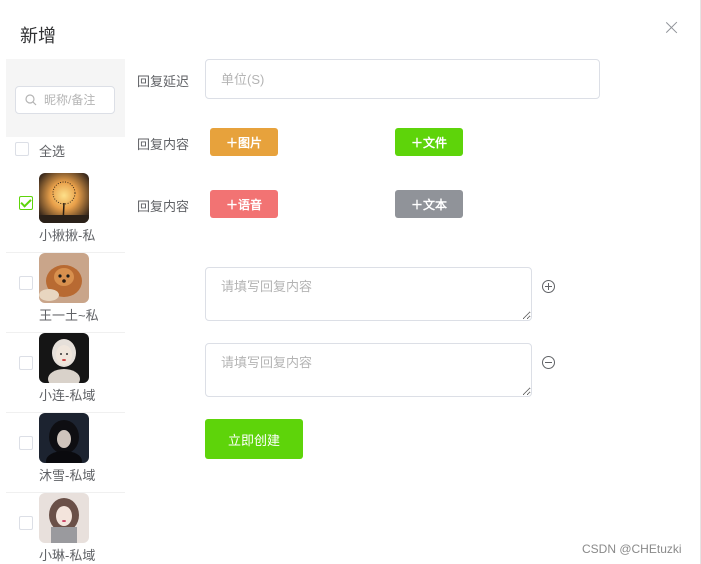 This screenshot has height=564, width=701. Describe the element at coordinates (67, 235) in the screenshot. I see `contact-name: 小揪揪-私` at that location.